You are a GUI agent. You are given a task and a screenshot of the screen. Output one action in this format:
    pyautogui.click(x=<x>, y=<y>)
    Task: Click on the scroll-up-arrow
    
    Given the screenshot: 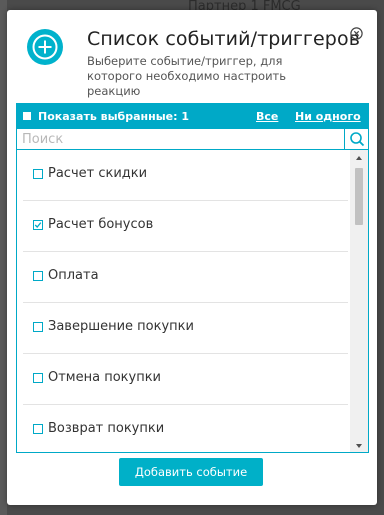 What is the action you would take?
    pyautogui.click(x=359, y=157)
    